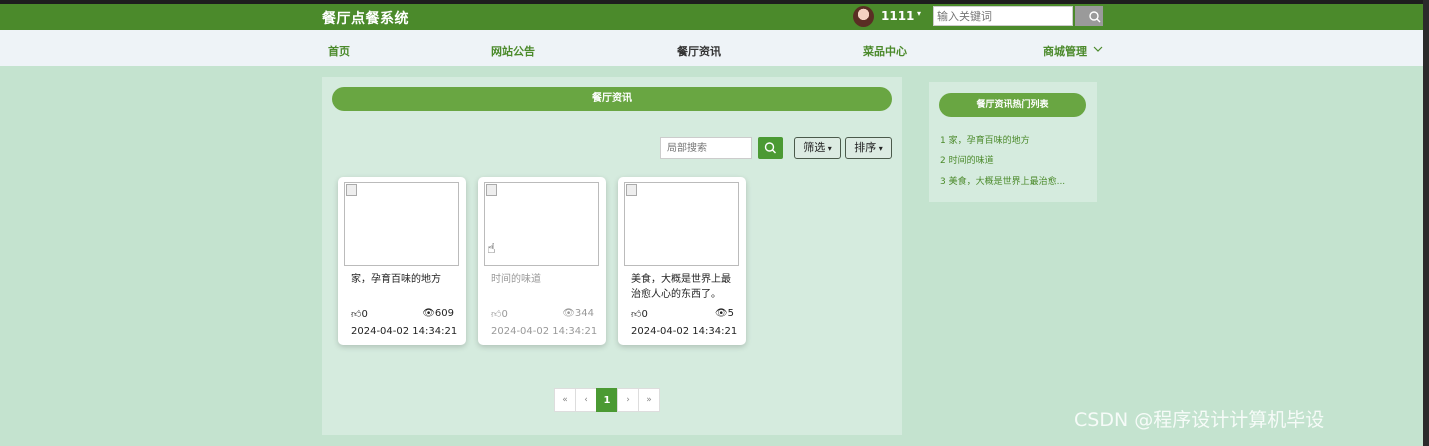 The width and height of the screenshot is (1429, 446). Describe the element at coordinates (491, 249) in the screenshot. I see `hand-pointer-icon: ☝` at that location.